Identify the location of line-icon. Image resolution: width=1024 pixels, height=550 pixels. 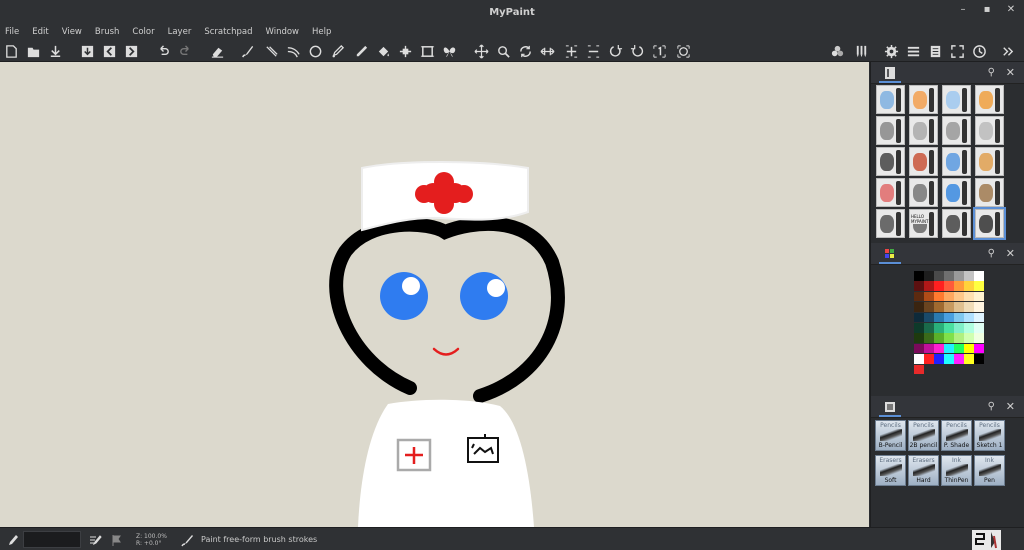
(271, 51).